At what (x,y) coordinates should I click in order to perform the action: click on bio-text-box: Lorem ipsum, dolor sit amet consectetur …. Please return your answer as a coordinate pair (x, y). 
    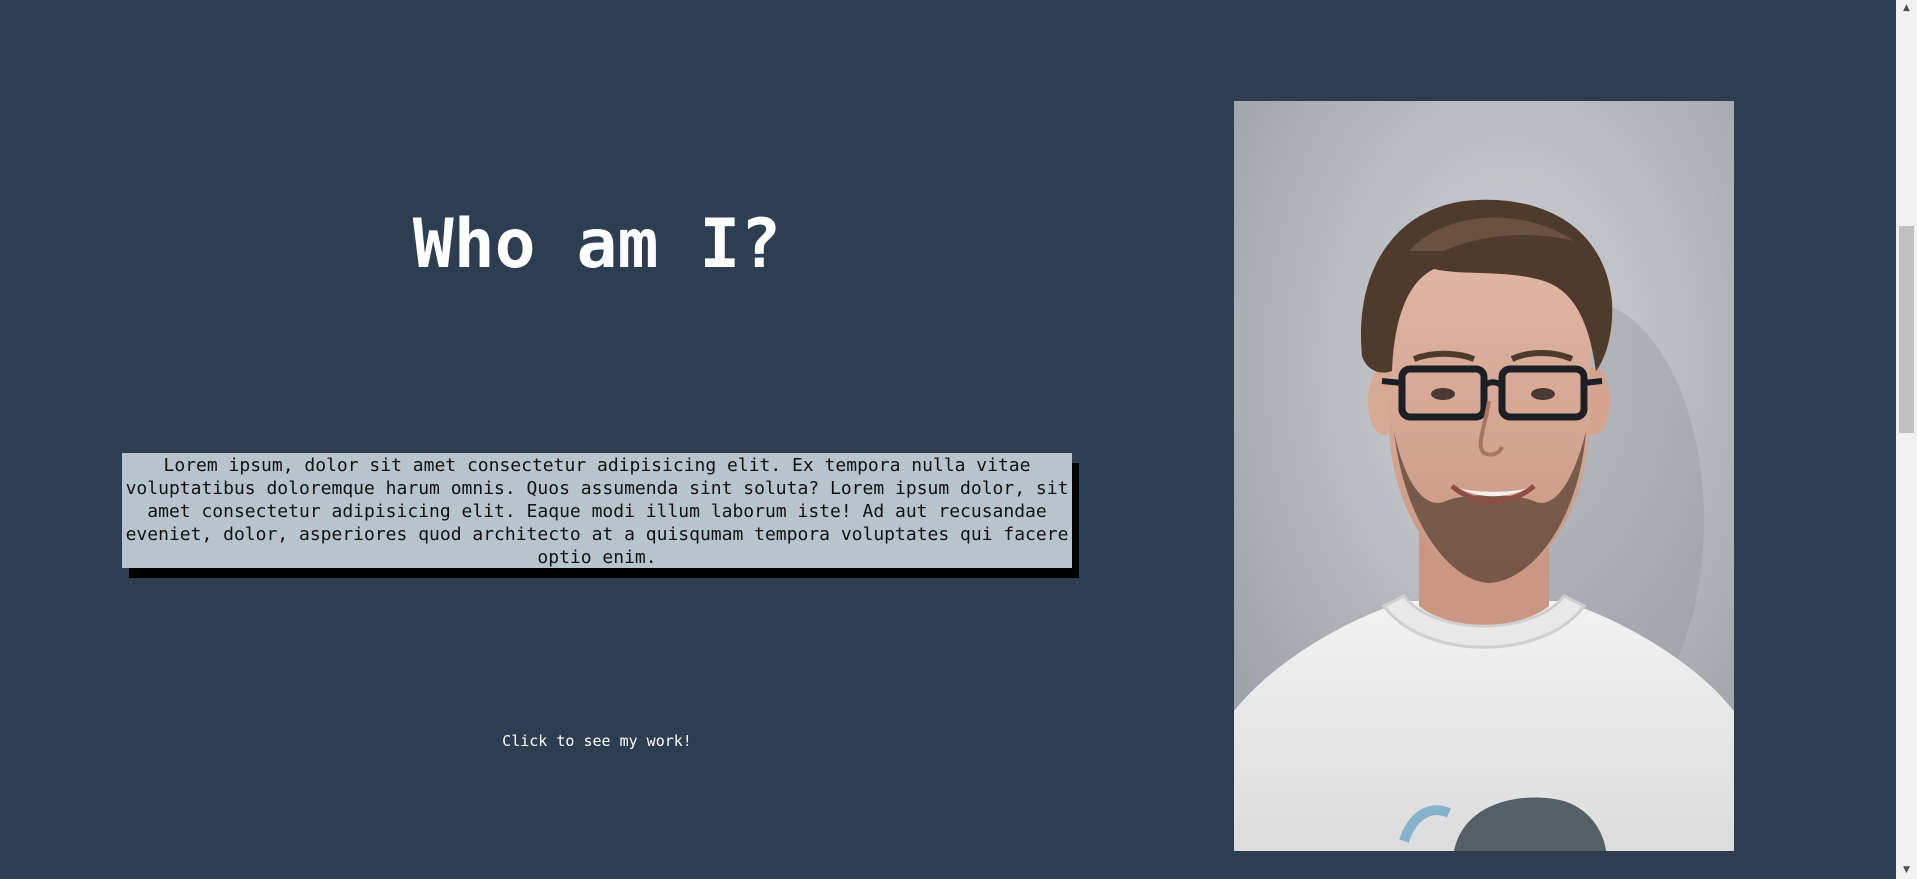
    Looking at the image, I should click on (597, 510).